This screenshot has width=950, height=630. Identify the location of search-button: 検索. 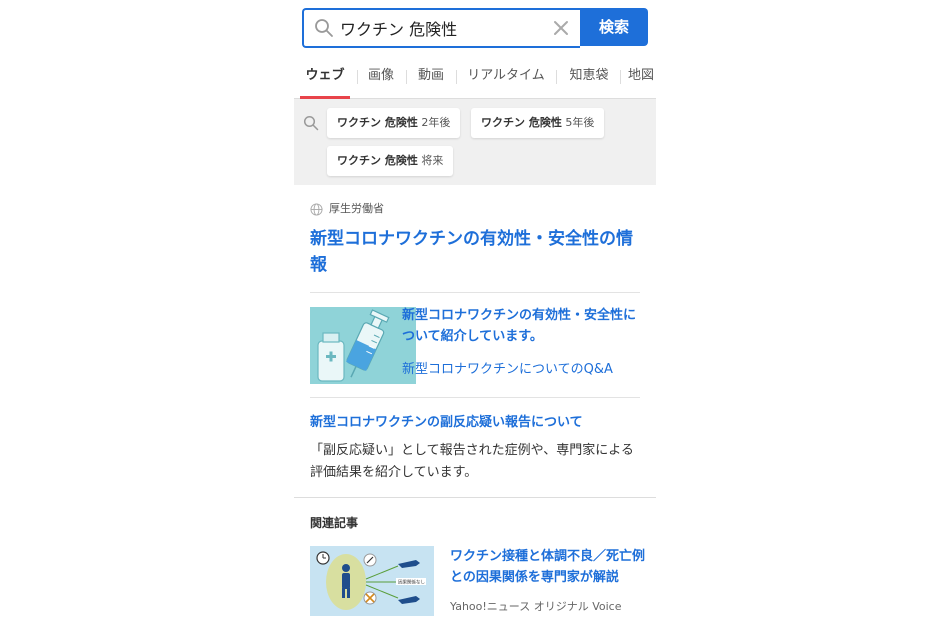
(614, 27).